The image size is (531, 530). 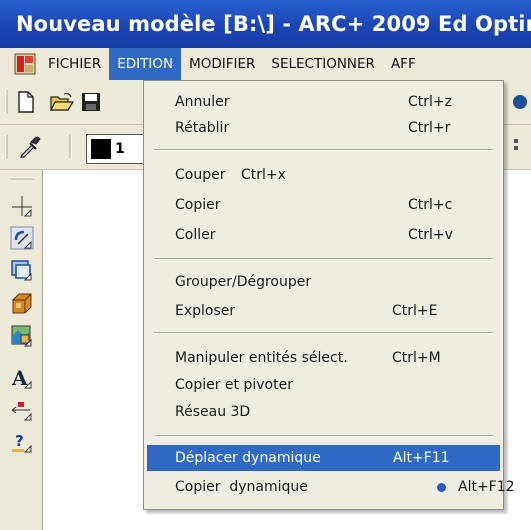 I want to click on app-icon, so click(x=25, y=64).